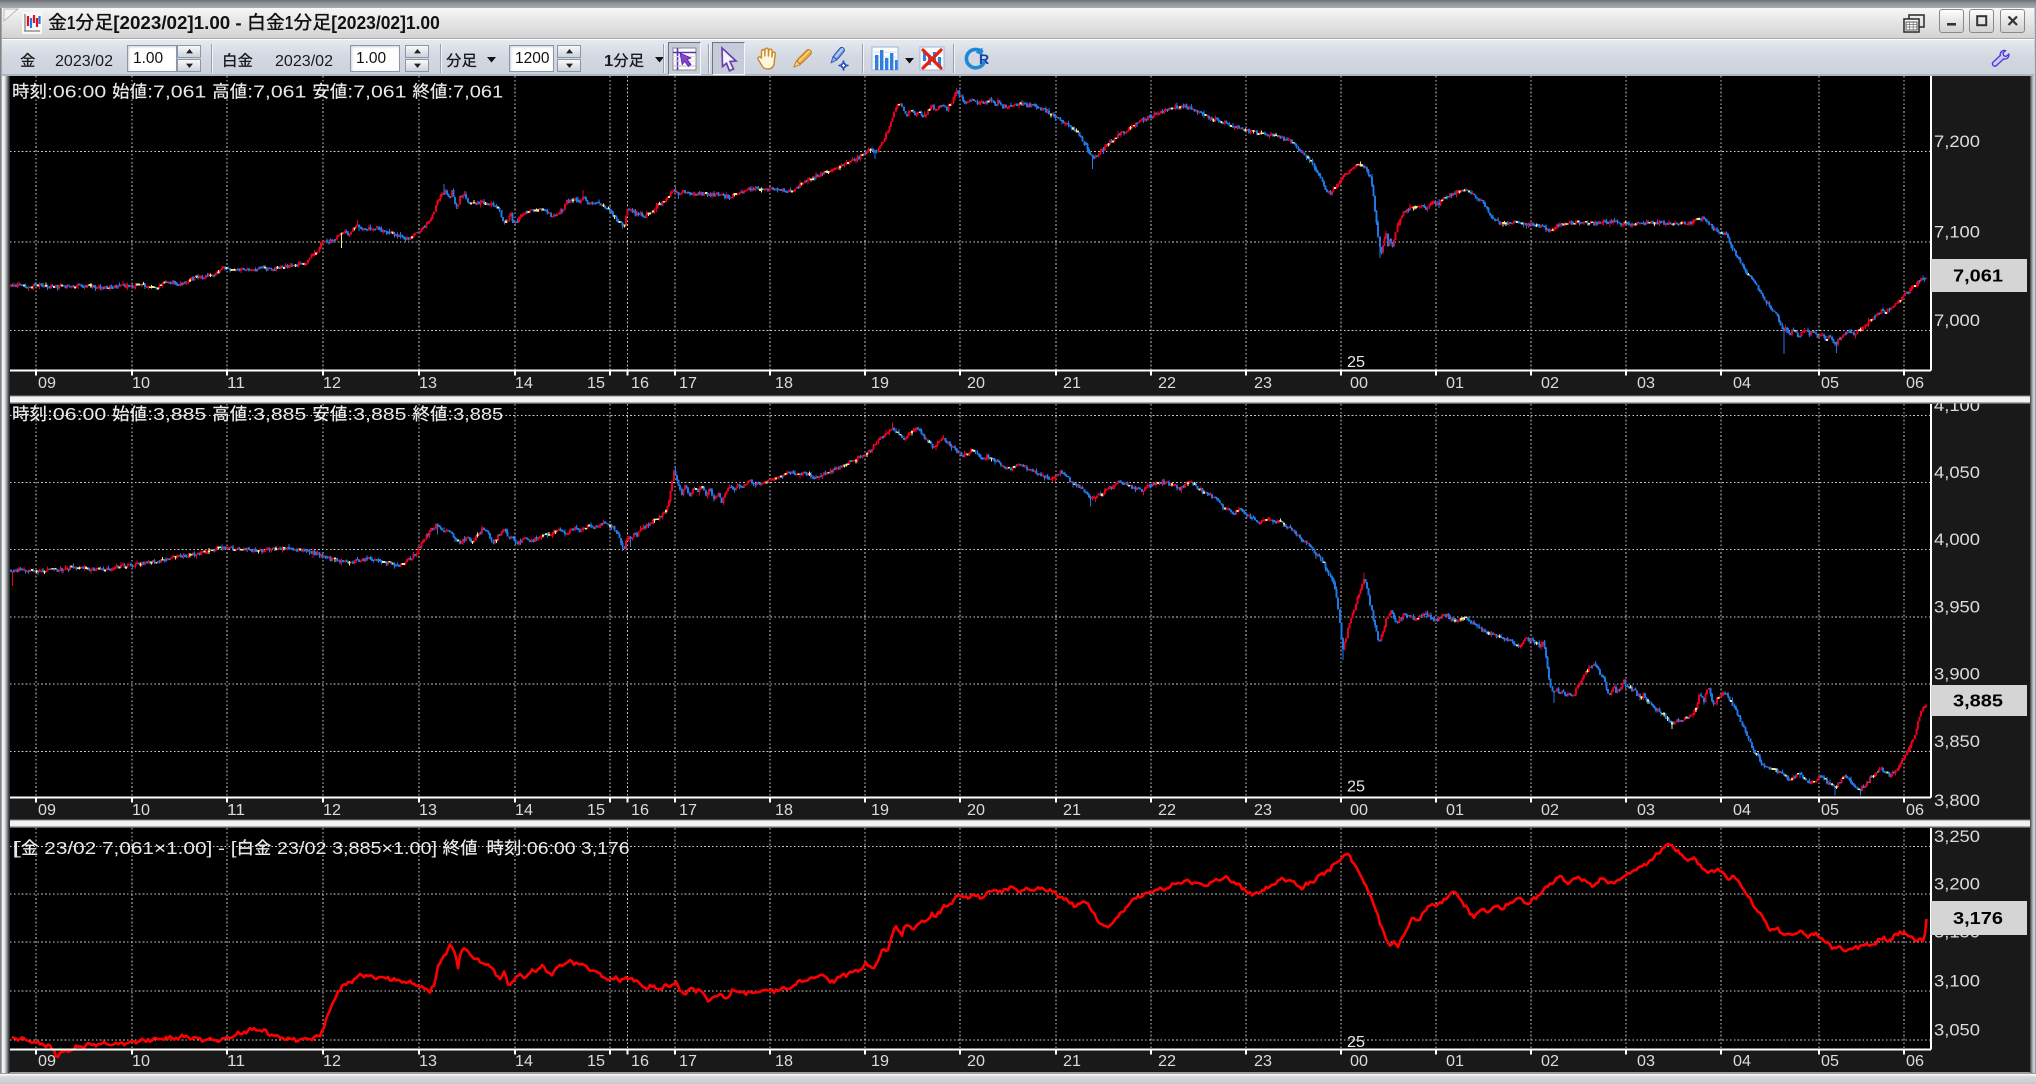  What do you see at coordinates (609, 61) in the screenshot?
I see `svg-text: 1` at bounding box center [609, 61].